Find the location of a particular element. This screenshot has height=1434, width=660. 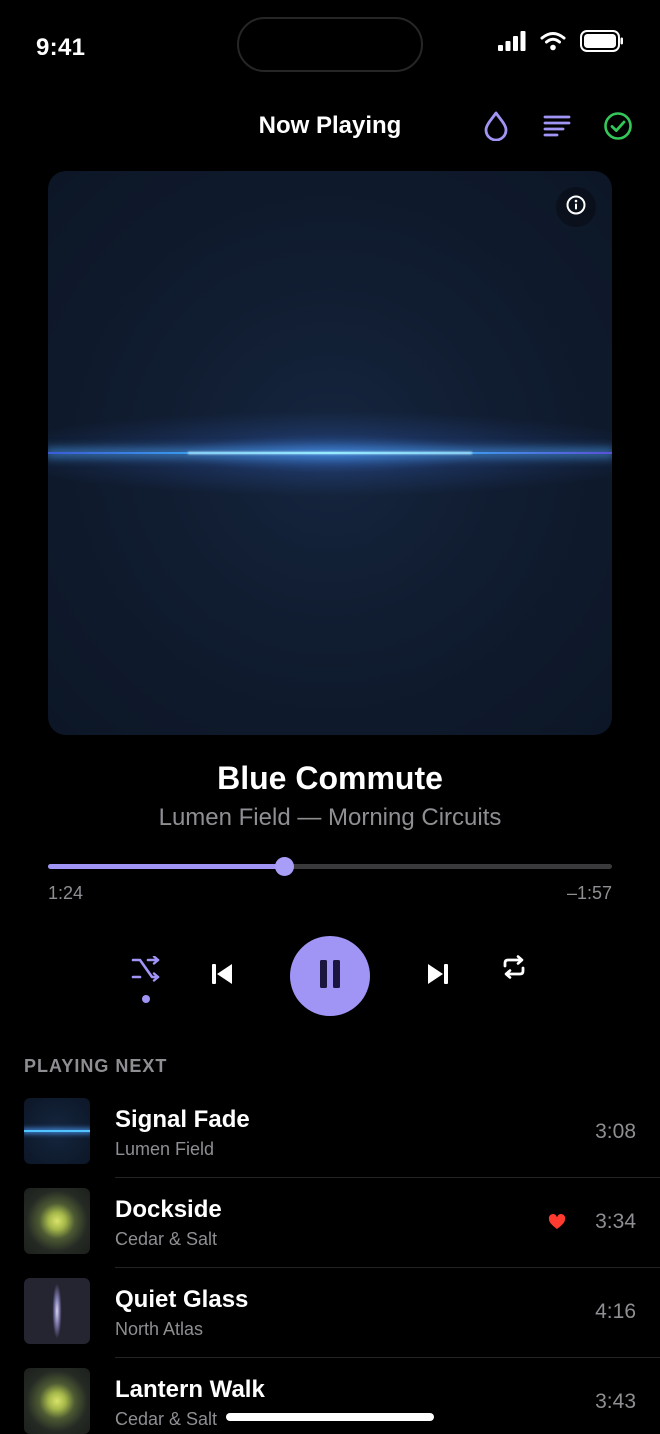

pause-button is located at coordinates (330, 976).